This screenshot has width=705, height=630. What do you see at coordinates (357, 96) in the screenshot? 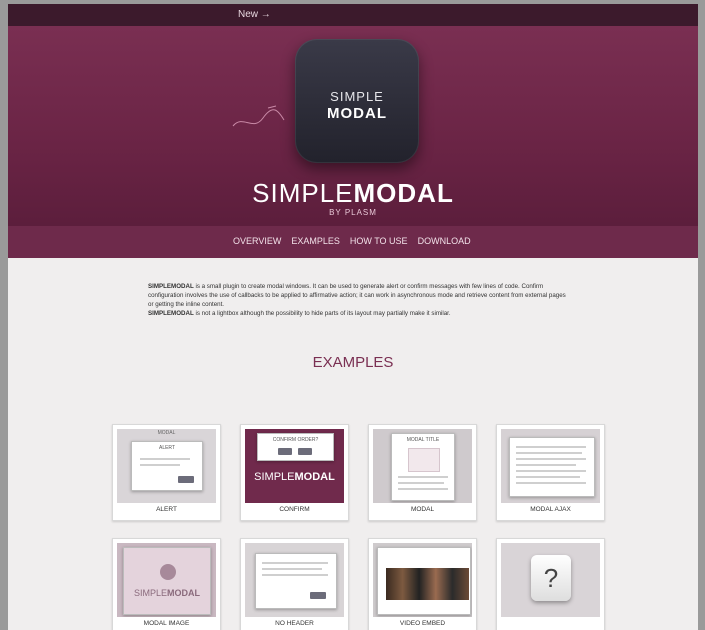
I see `app-icon-line1: SIMPLE` at bounding box center [357, 96].